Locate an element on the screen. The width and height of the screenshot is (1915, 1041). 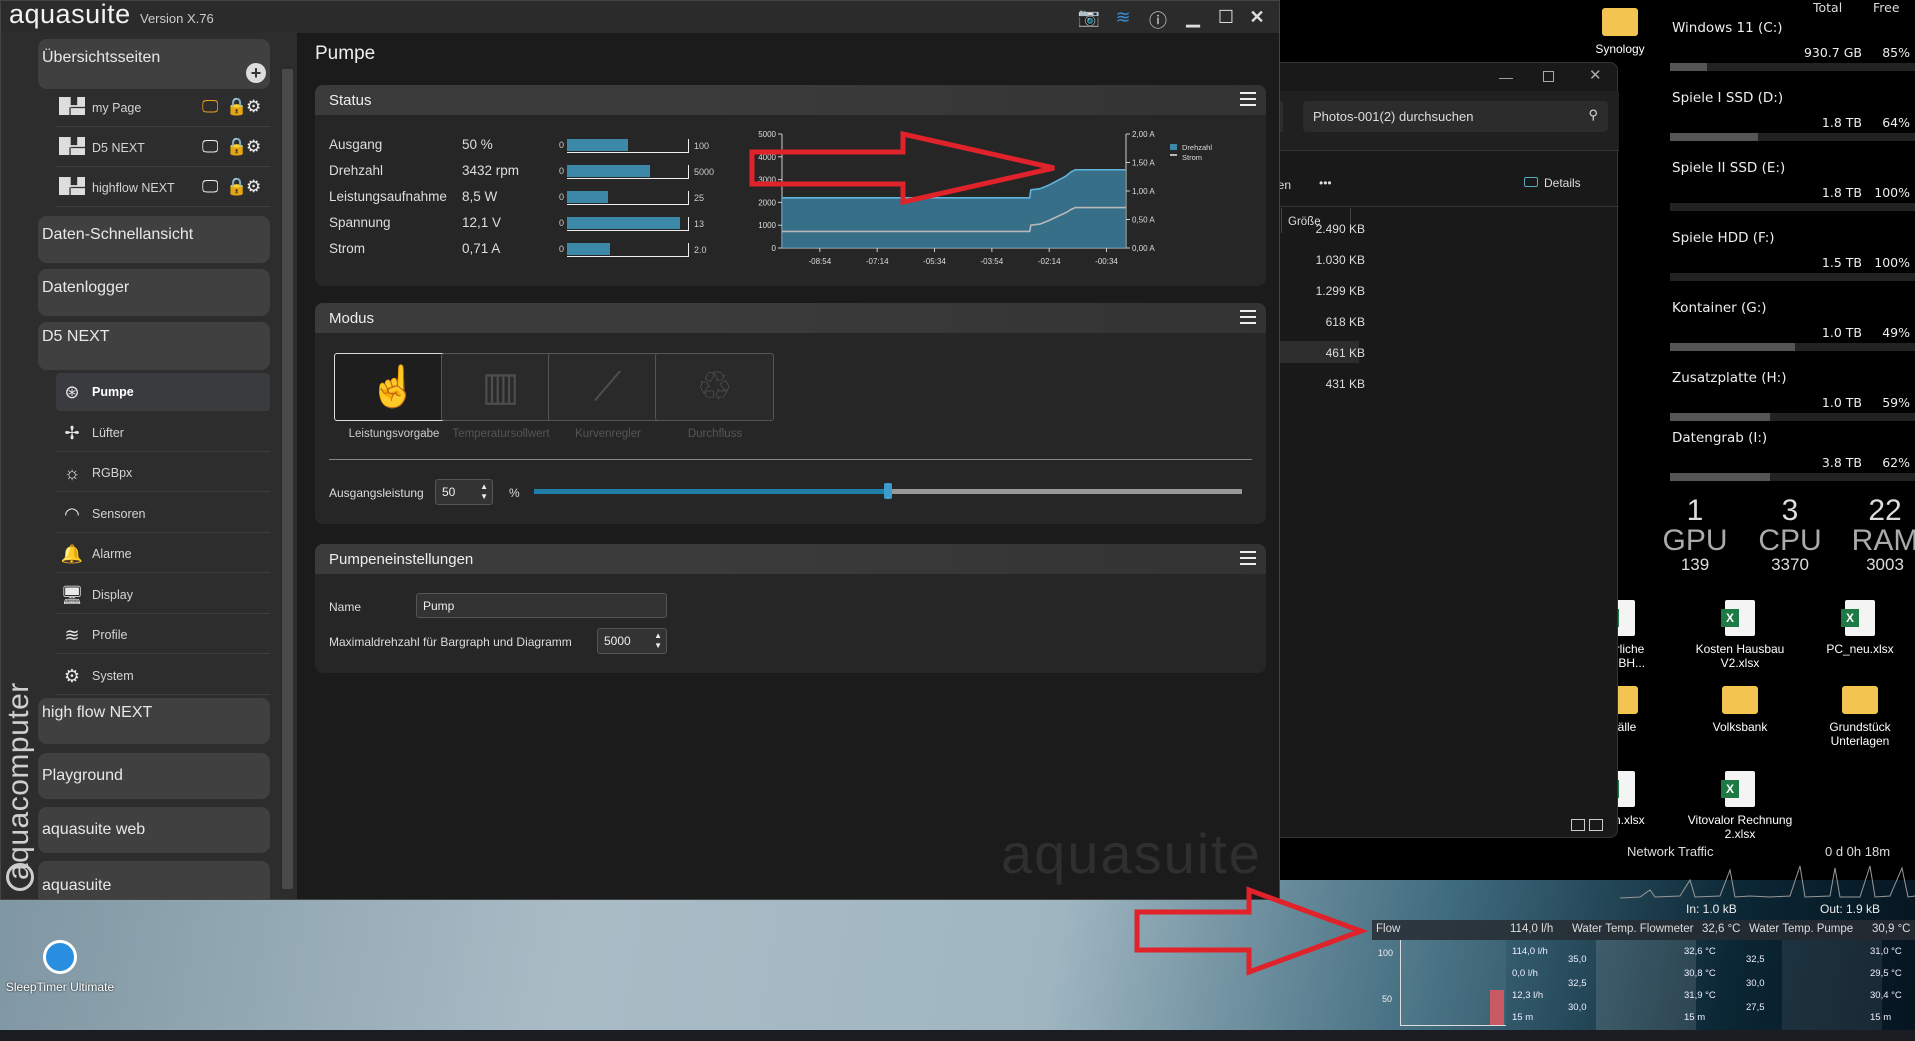
sidebar-section-overview: Übersichtsseiten + is located at coordinates (154, 64).